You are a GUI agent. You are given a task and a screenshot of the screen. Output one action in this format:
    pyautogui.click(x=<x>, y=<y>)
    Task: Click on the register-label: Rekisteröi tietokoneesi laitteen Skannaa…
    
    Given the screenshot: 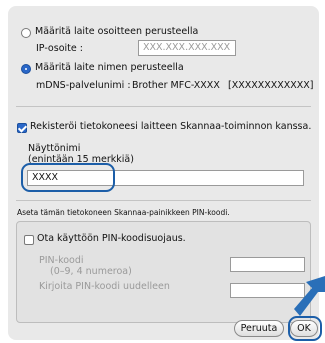 What is the action you would take?
    pyautogui.click(x=171, y=126)
    